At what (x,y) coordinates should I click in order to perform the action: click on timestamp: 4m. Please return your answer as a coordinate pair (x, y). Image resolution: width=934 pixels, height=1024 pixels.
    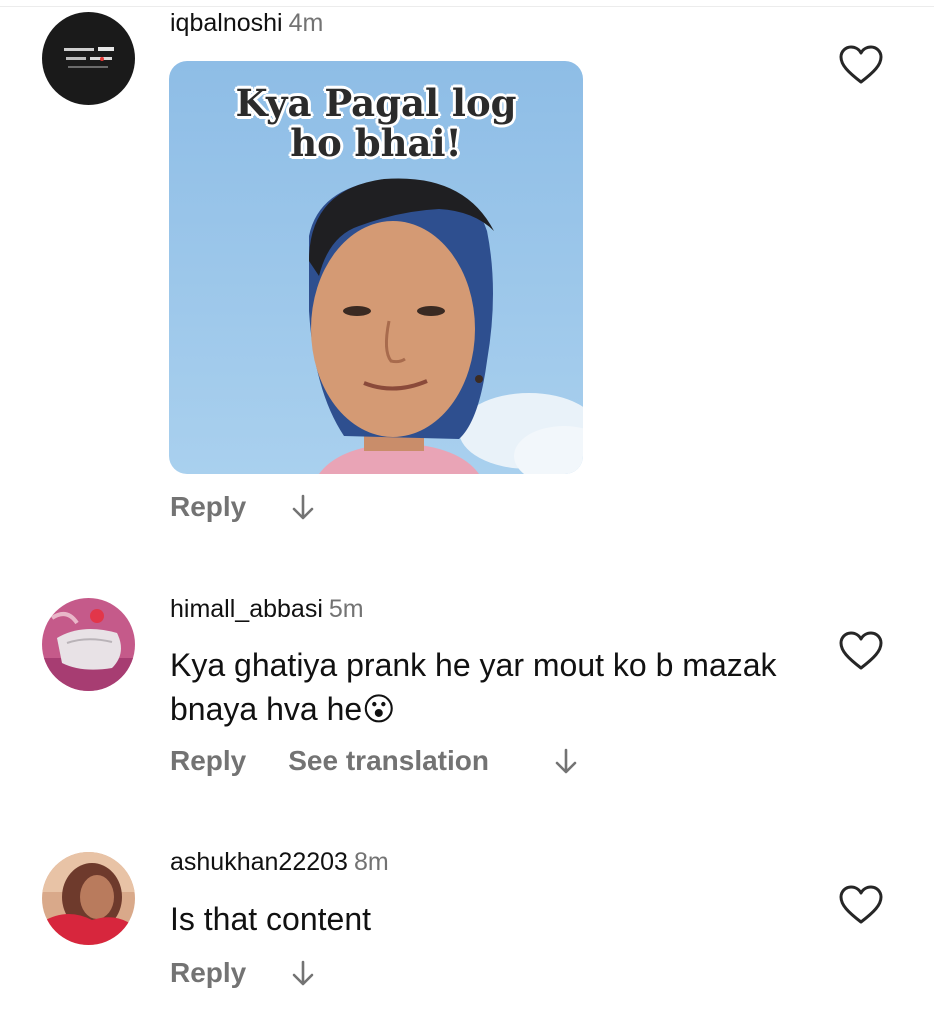
    Looking at the image, I should click on (306, 23).